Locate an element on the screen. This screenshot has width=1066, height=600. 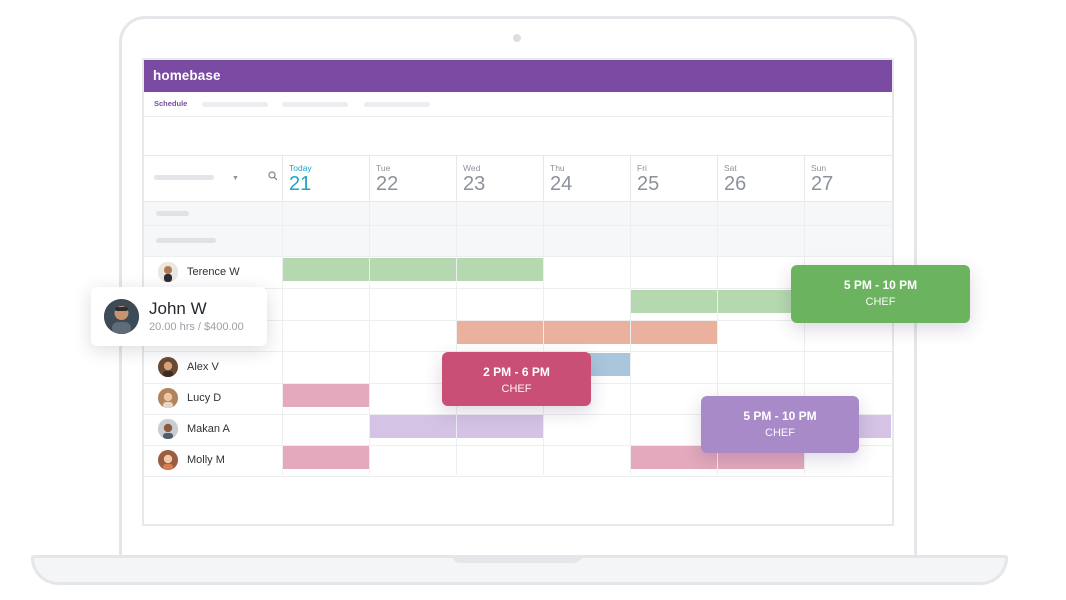
day-header-tue: Tue 22 is located at coordinates (412, 178).